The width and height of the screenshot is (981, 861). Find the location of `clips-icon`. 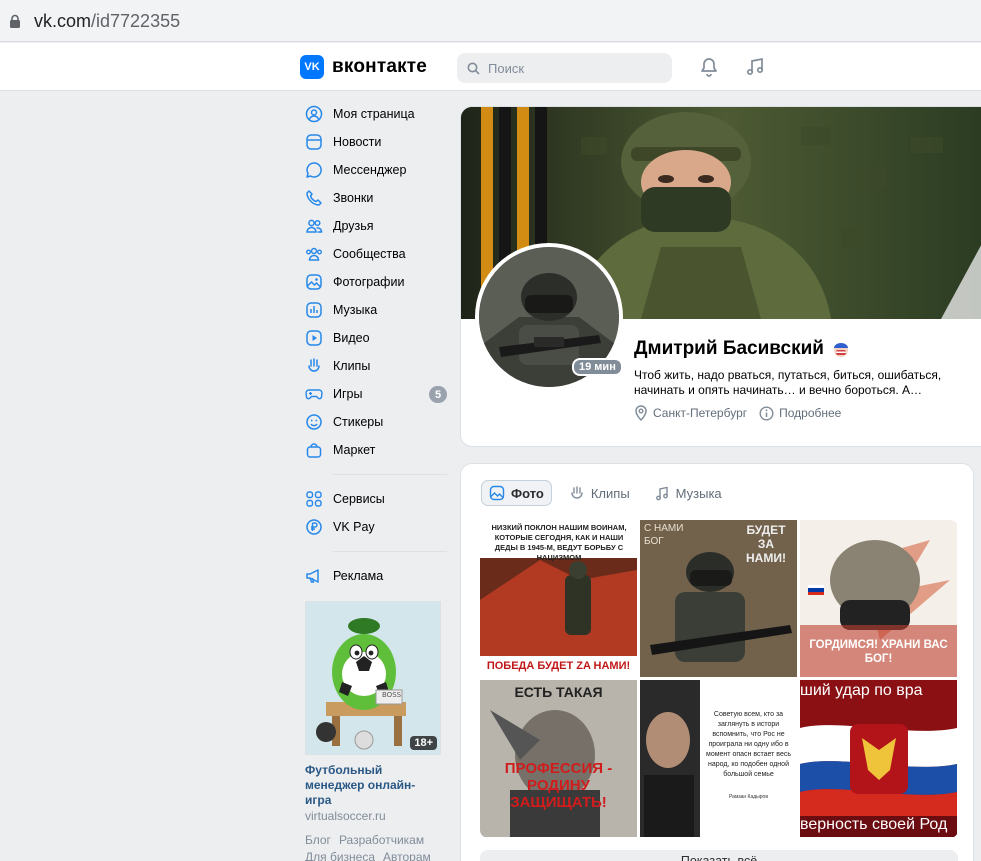

clips-icon is located at coordinates (577, 492).